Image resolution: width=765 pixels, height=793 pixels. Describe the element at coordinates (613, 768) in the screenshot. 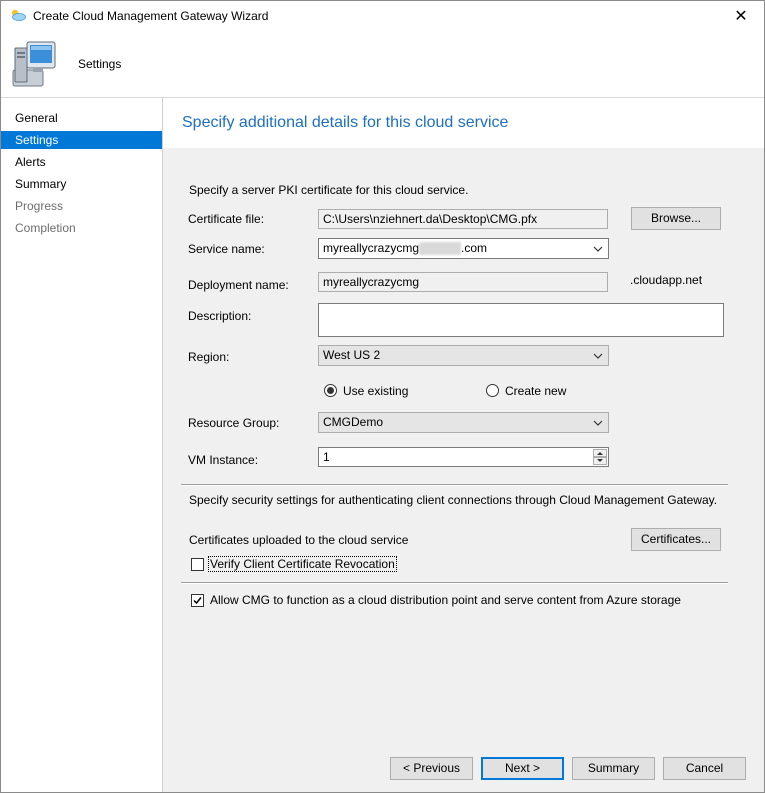

I see `summary-button: Summary` at that location.